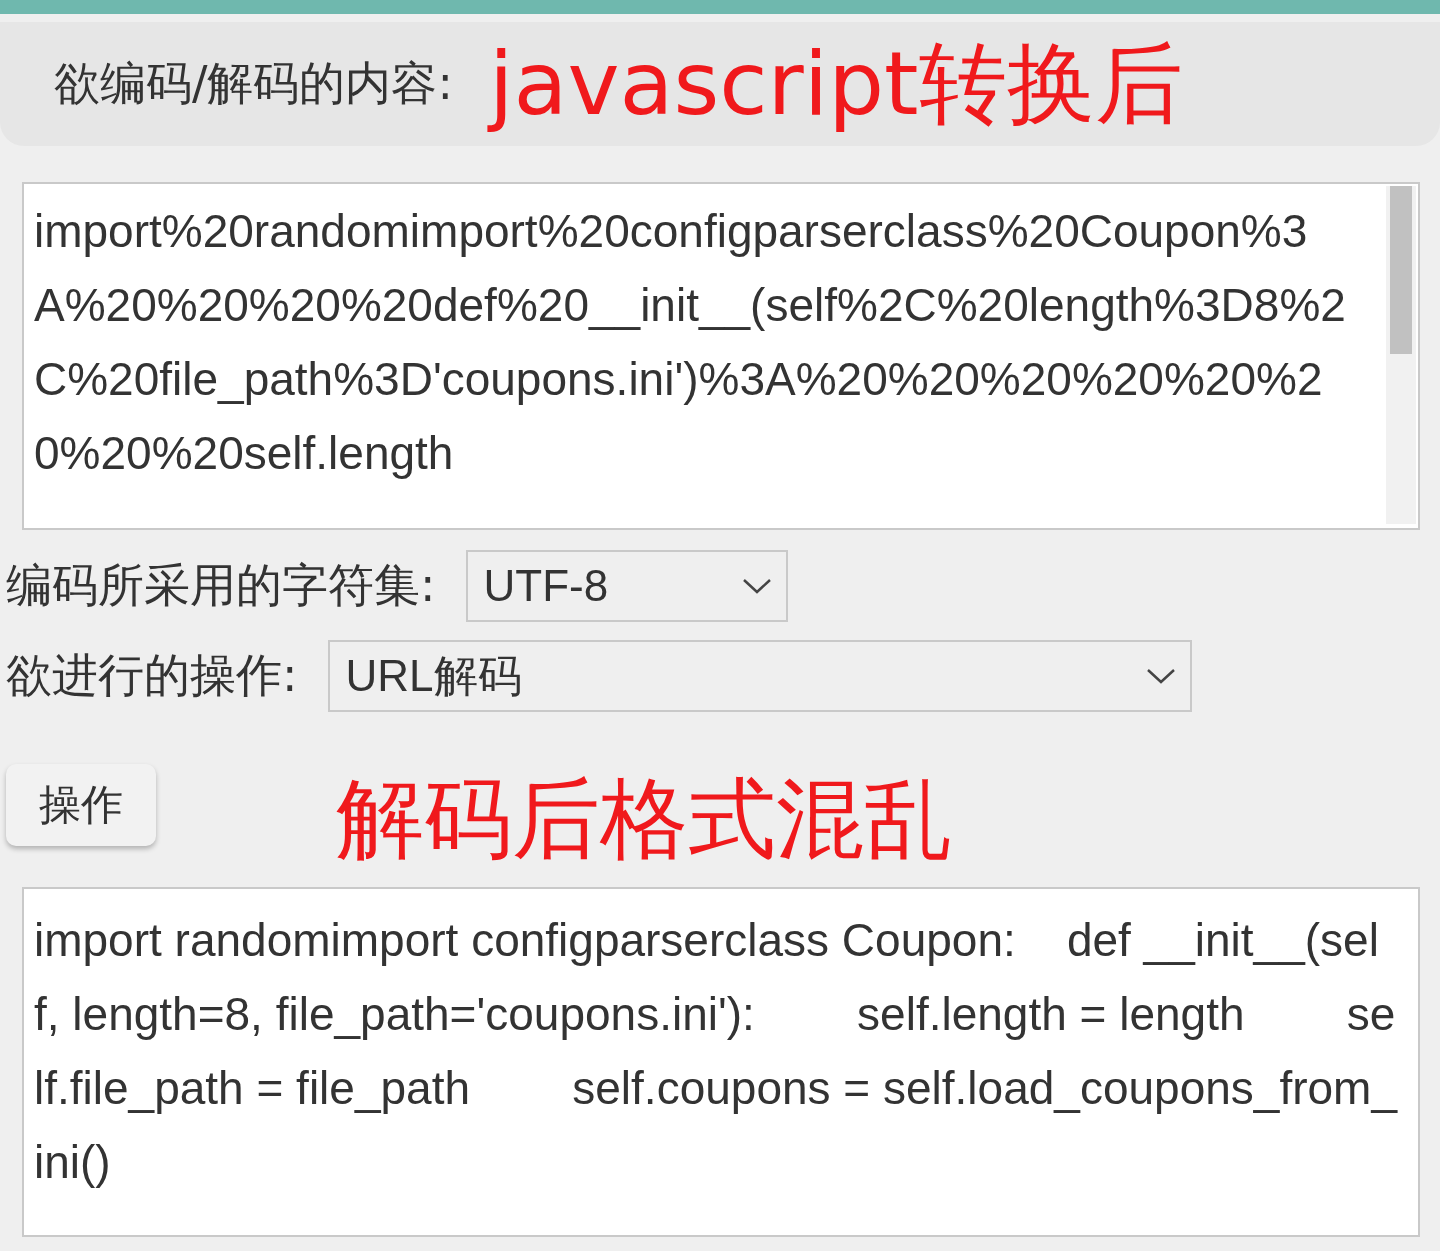 This screenshot has height=1251, width=1440. Describe the element at coordinates (1401, 355) in the screenshot. I see `scrollbar` at that location.